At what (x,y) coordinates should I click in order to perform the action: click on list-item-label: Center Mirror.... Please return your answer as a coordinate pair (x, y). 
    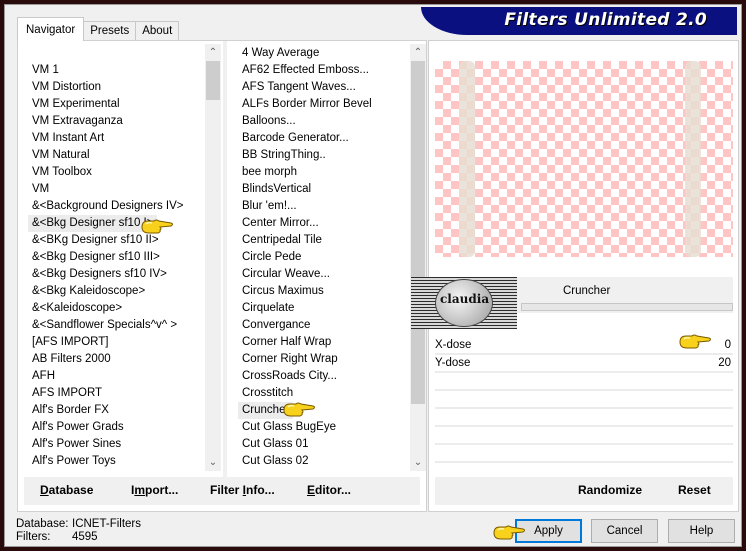
    Looking at the image, I should click on (280, 223).